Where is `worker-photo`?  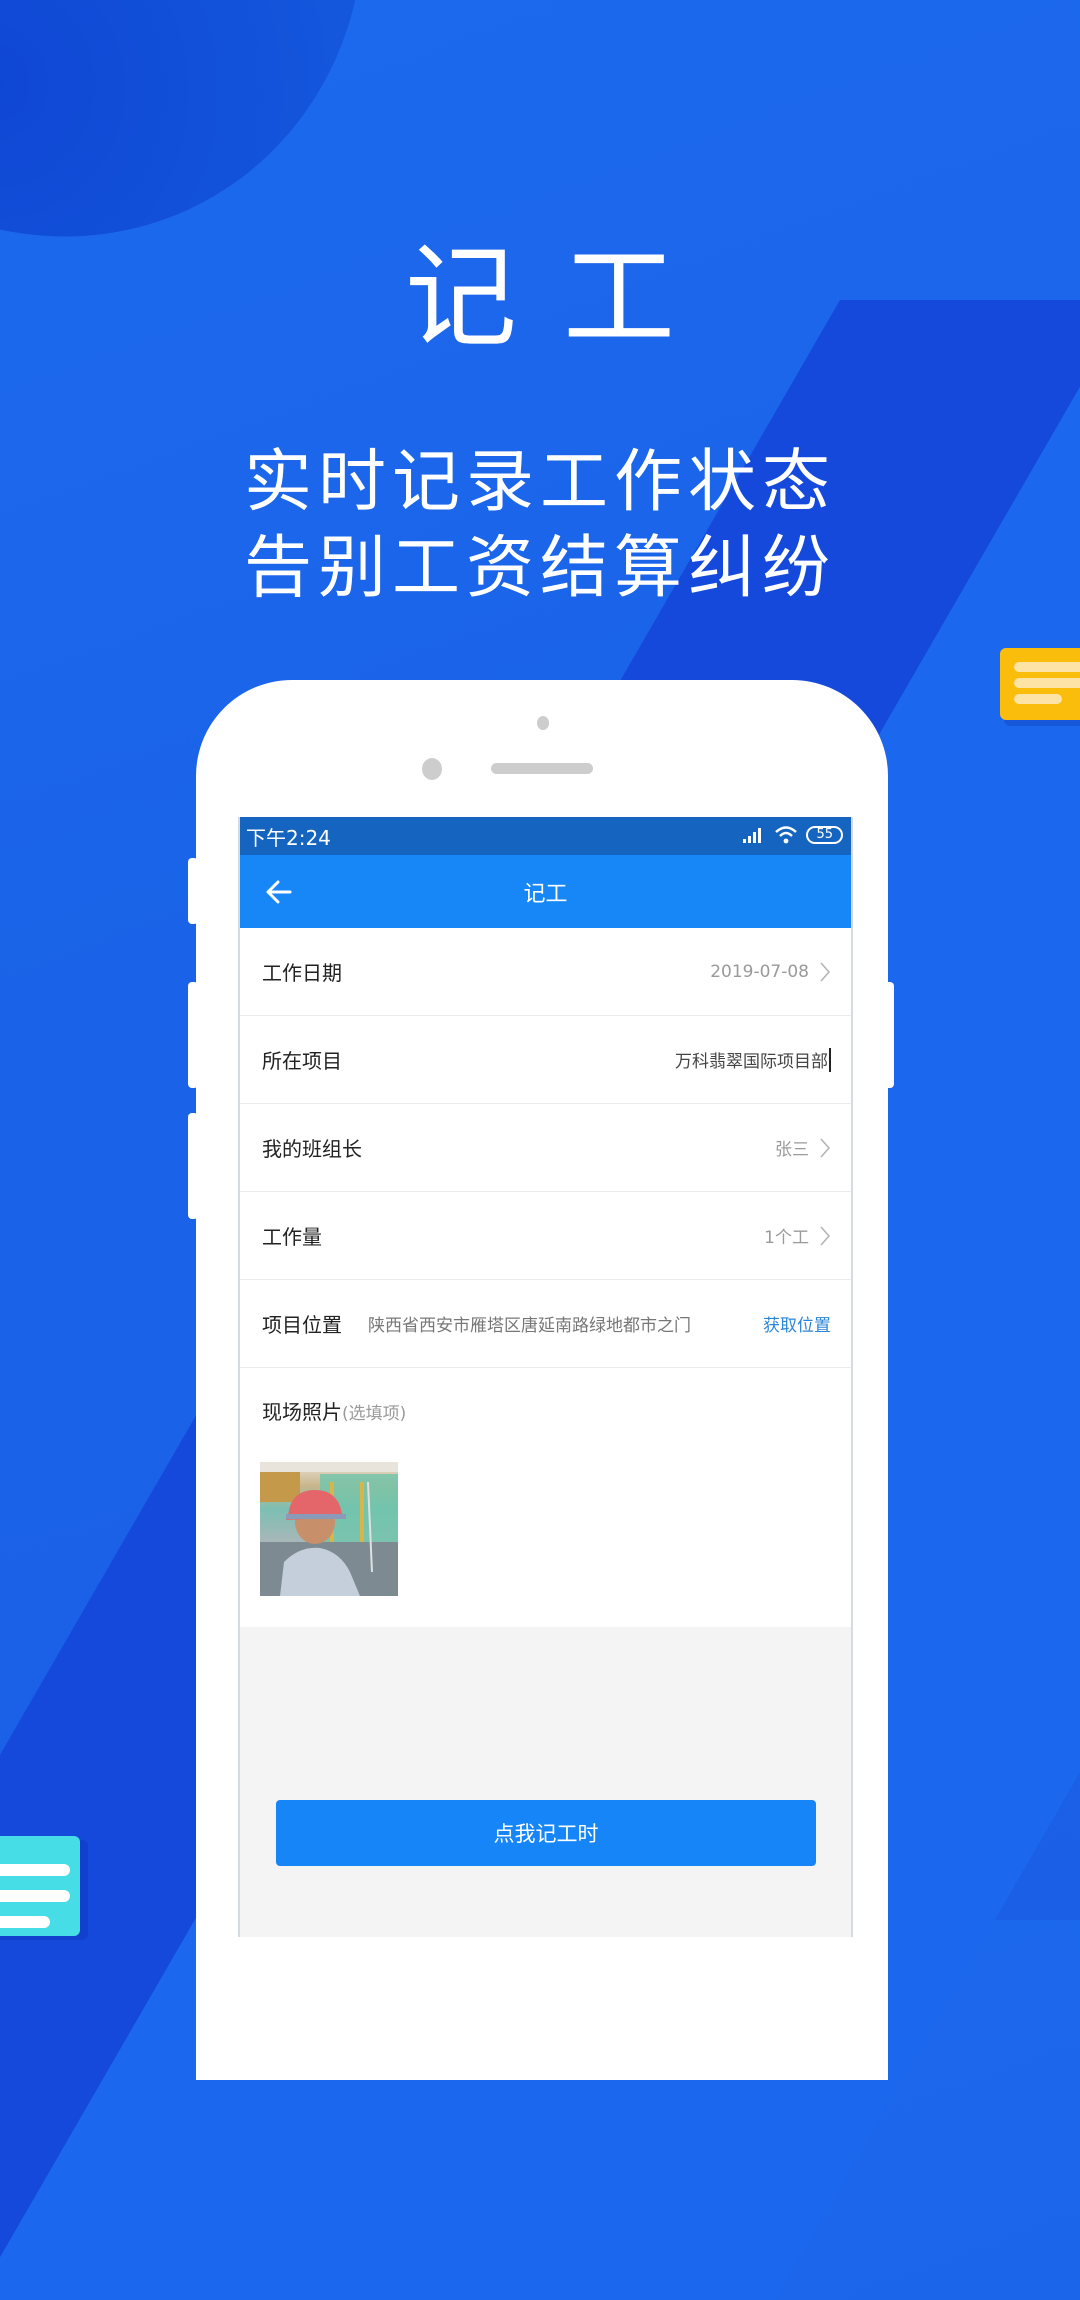 worker-photo is located at coordinates (329, 1529).